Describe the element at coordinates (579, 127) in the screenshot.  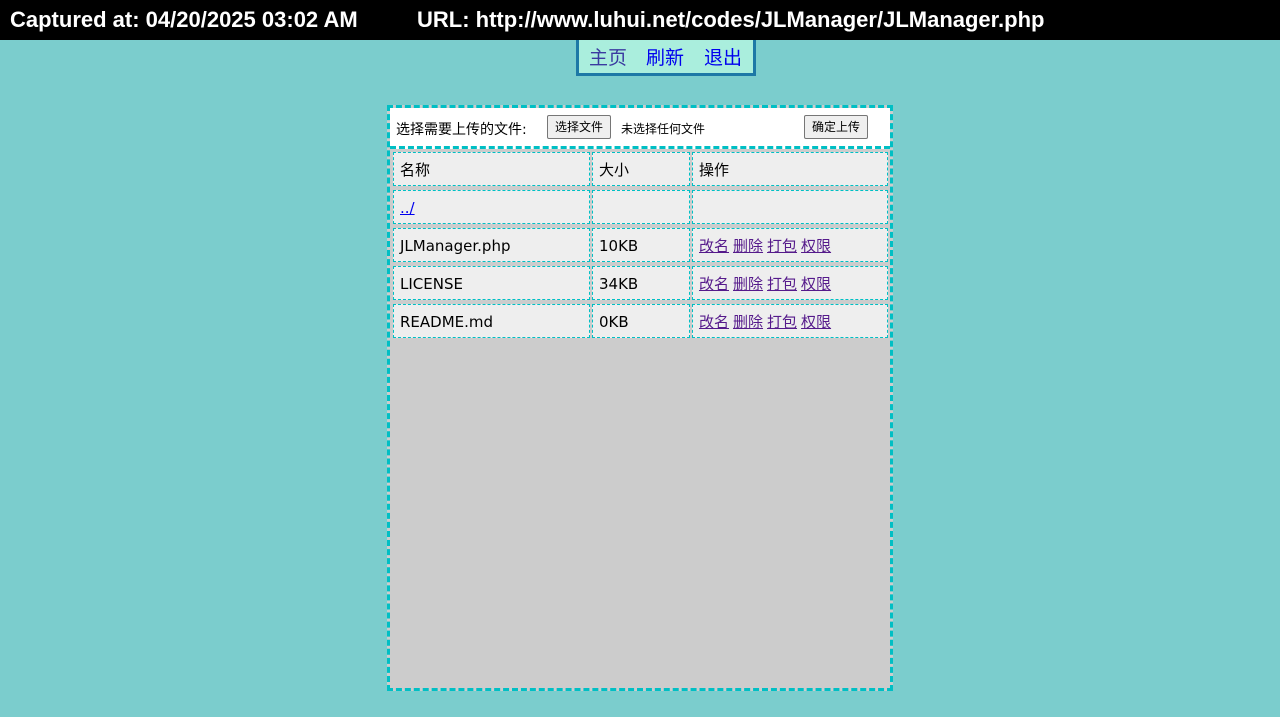
I see `choose-file-button: 选择文件` at that location.